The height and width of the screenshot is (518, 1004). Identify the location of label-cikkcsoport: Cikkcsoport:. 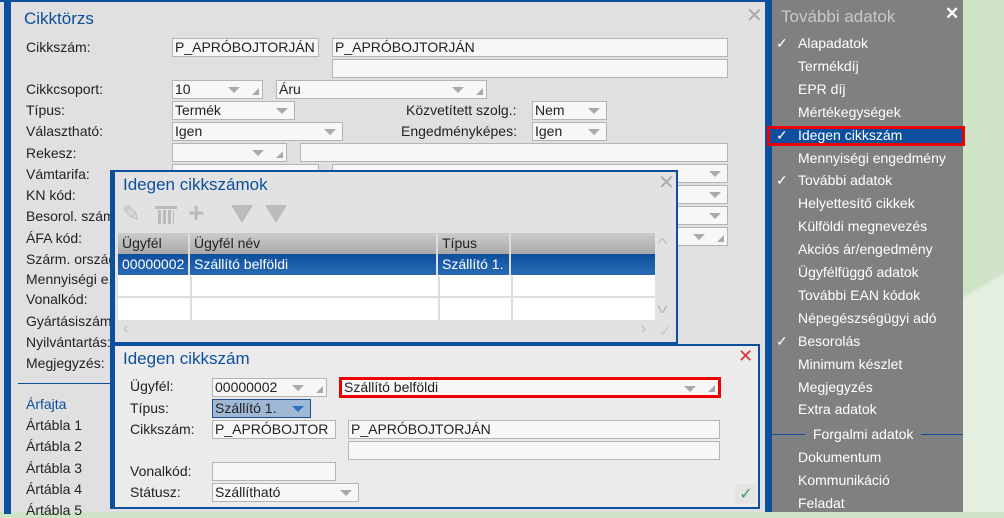
(65, 89).